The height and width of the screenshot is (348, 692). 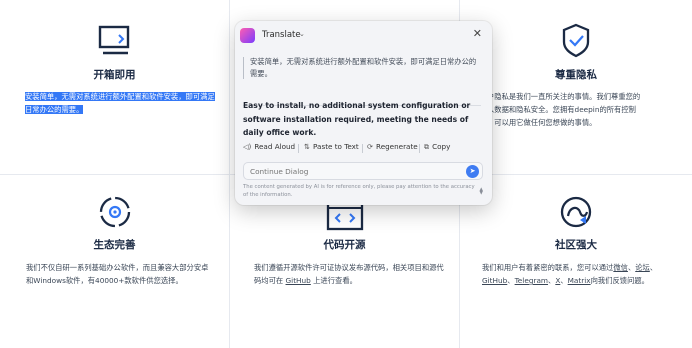 What do you see at coordinates (307, 146) in the screenshot?
I see `paste-icon: ⇅` at bounding box center [307, 146].